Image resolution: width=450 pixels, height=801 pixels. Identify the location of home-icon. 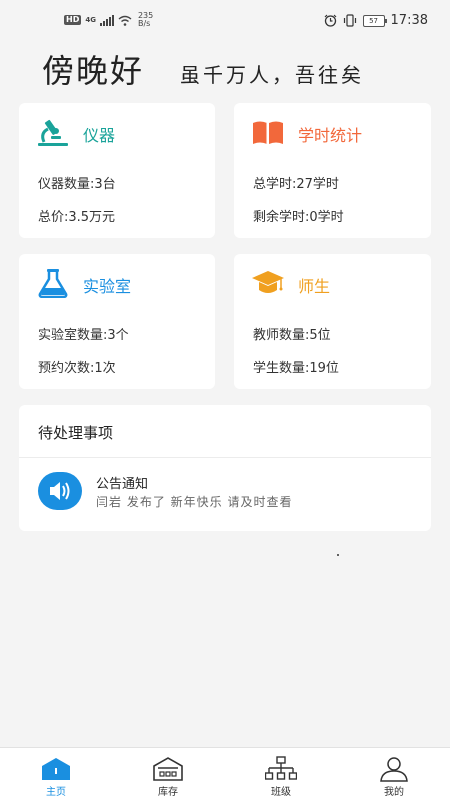
(56, 769).